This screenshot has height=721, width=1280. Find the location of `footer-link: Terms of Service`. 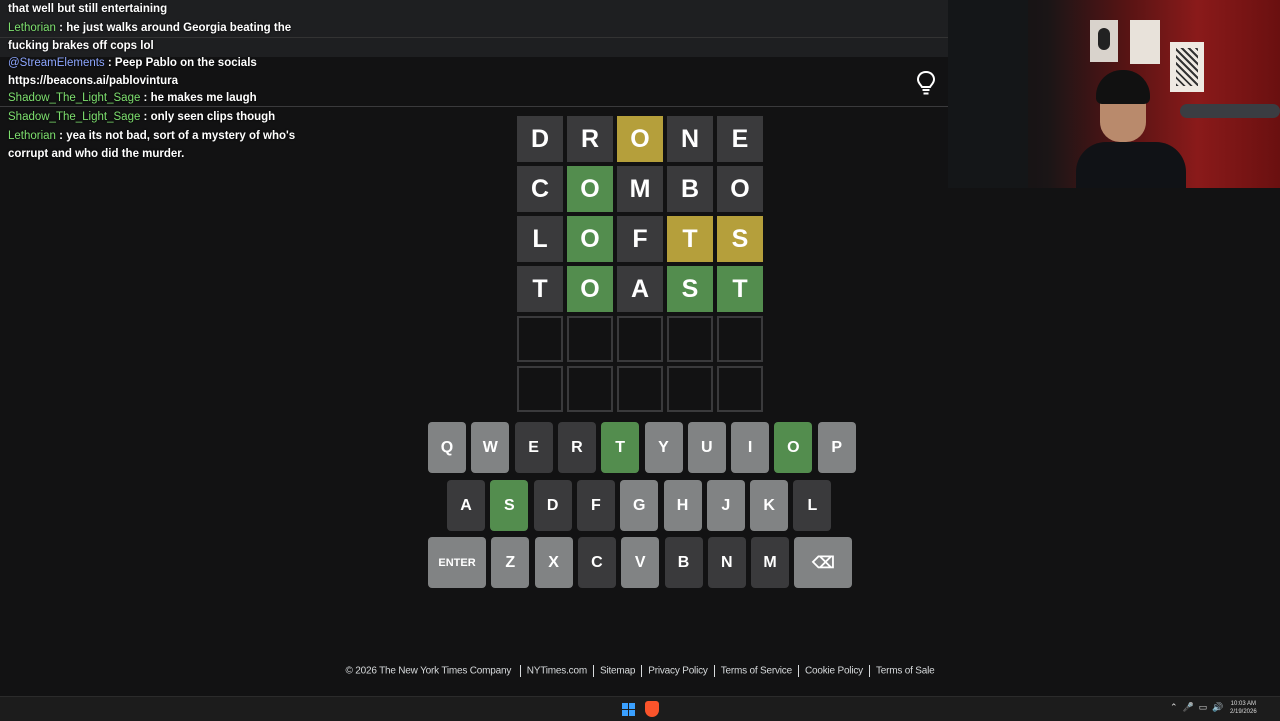

footer-link: Terms of Service is located at coordinates (756, 671).